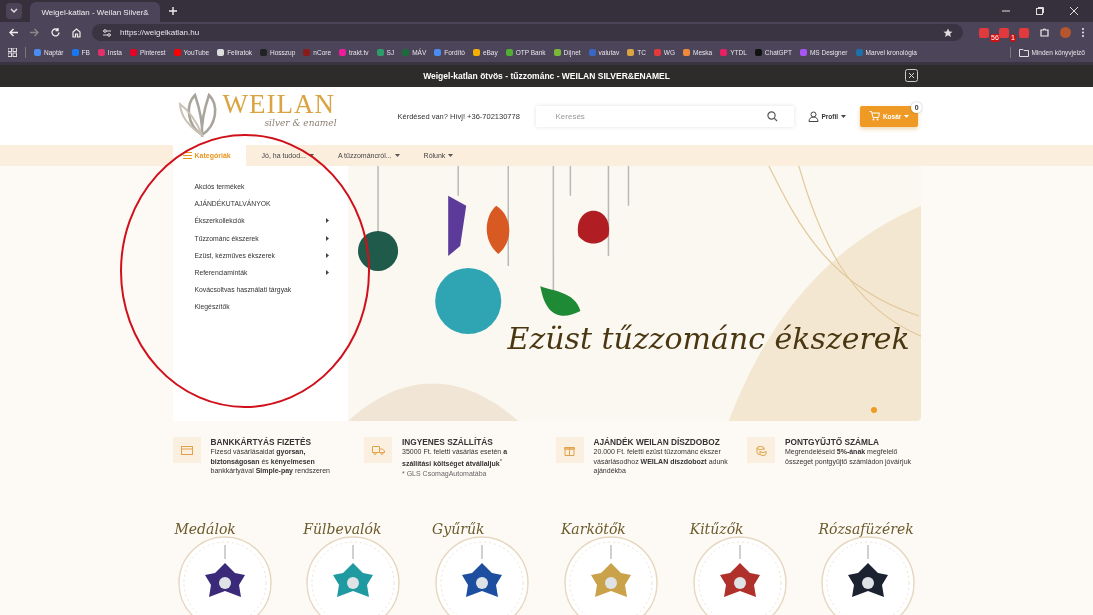 The height and width of the screenshot is (615, 1093). What do you see at coordinates (34, 32) in the screenshot?
I see `forward-icon` at bounding box center [34, 32].